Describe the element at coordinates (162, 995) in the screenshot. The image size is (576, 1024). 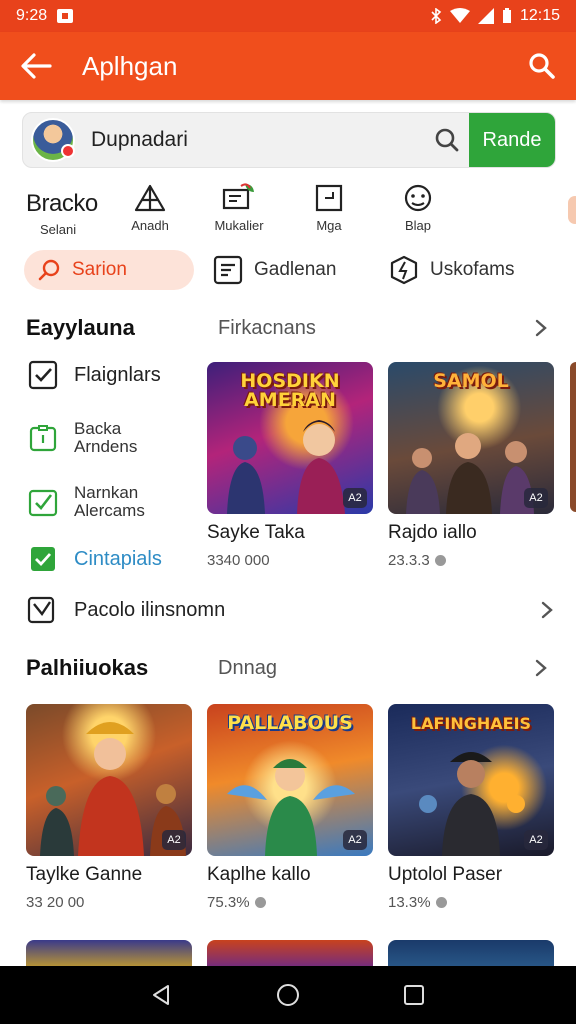
I see `back-triangle-icon` at that location.